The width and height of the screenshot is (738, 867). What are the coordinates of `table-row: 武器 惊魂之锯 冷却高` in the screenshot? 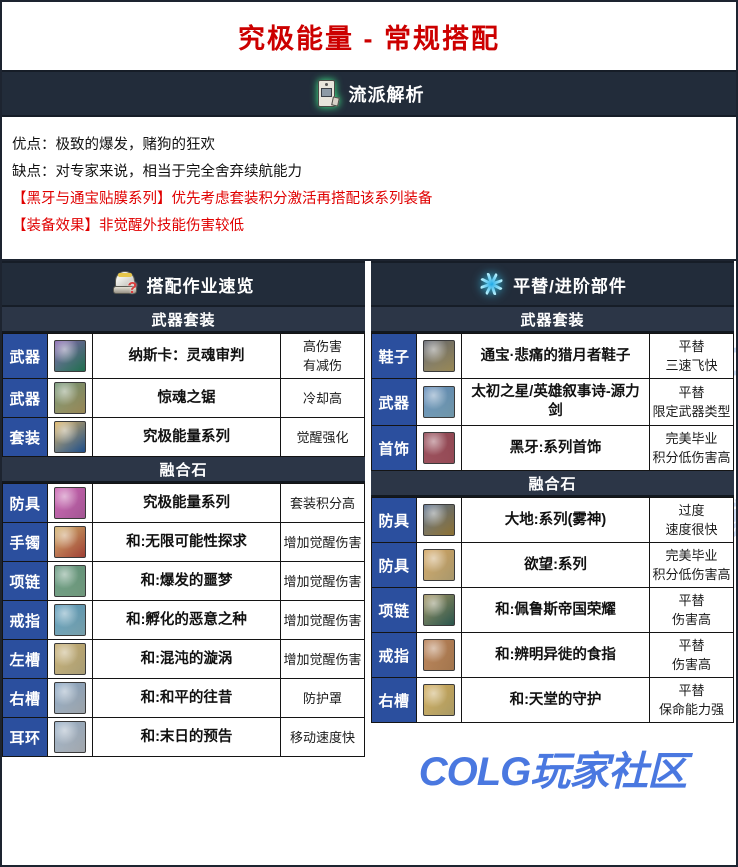 It's located at (183, 398).